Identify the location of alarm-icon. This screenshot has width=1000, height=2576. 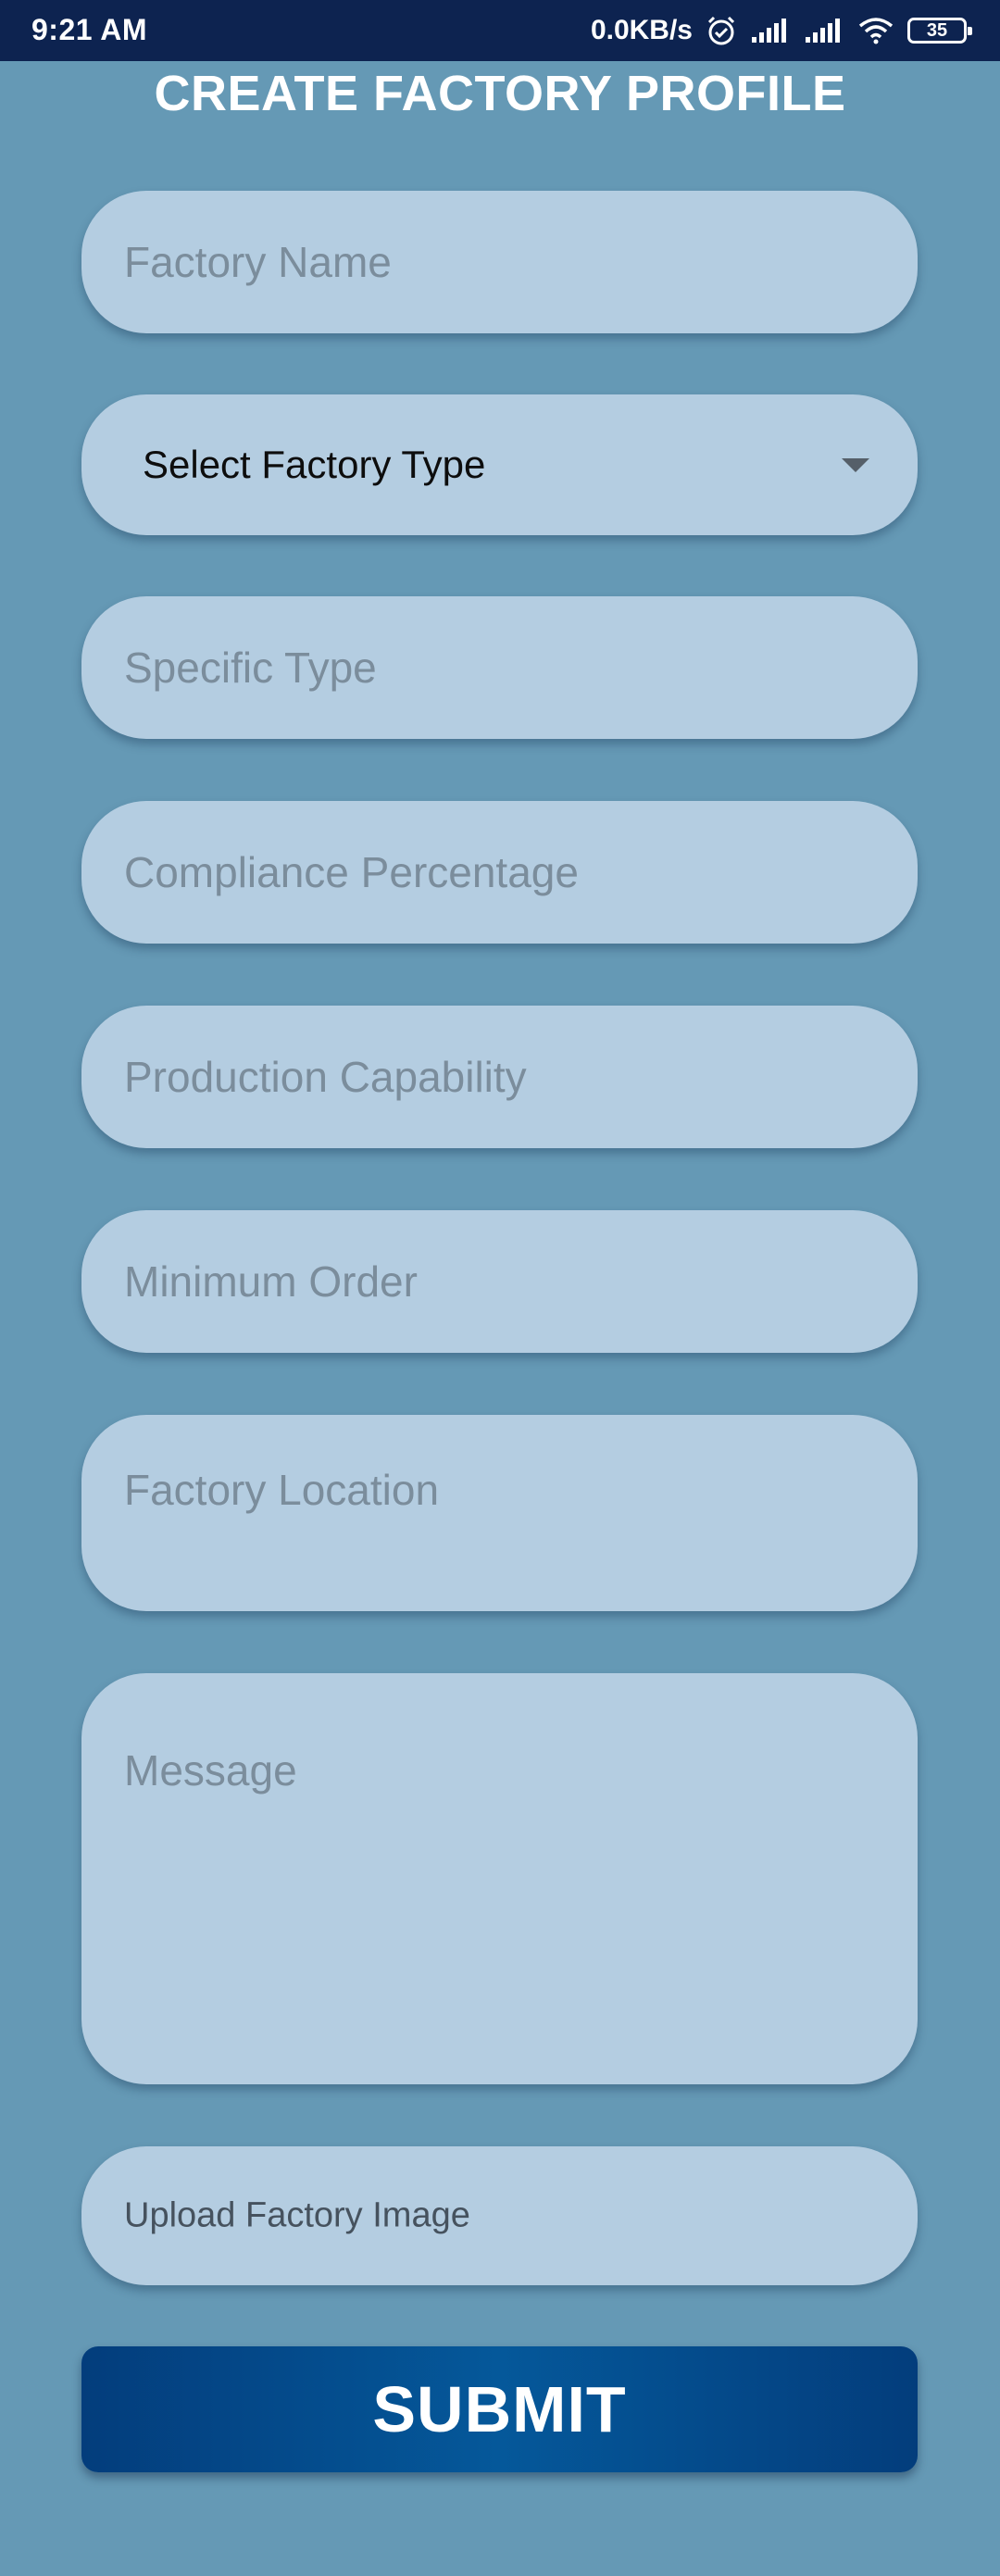
(721, 31).